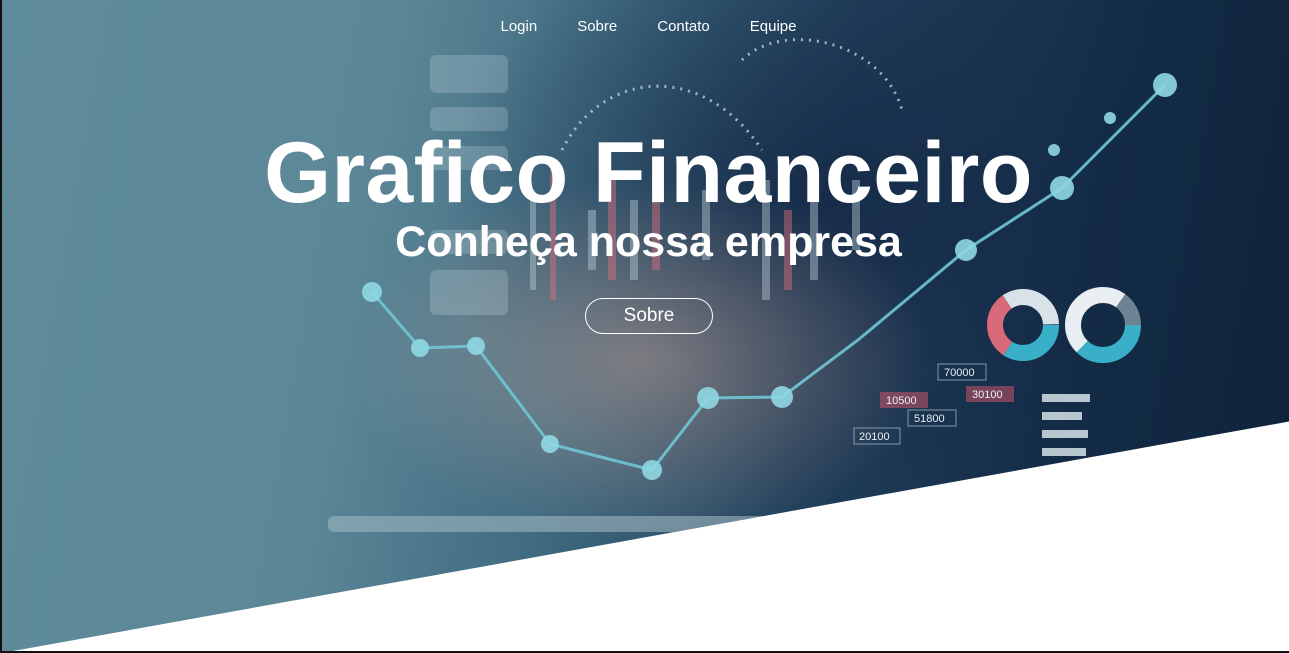 The height and width of the screenshot is (653, 1289). I want to click on chart-label-51800: 51800, so click(929, 419).